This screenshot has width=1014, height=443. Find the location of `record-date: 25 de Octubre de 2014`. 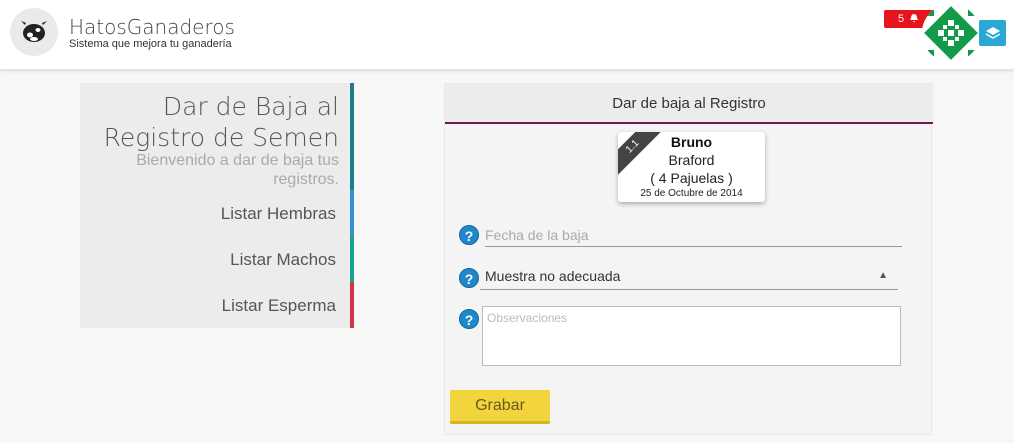

record-date: 25 de Octubre de 2014 is located at coordinates (691, 193).